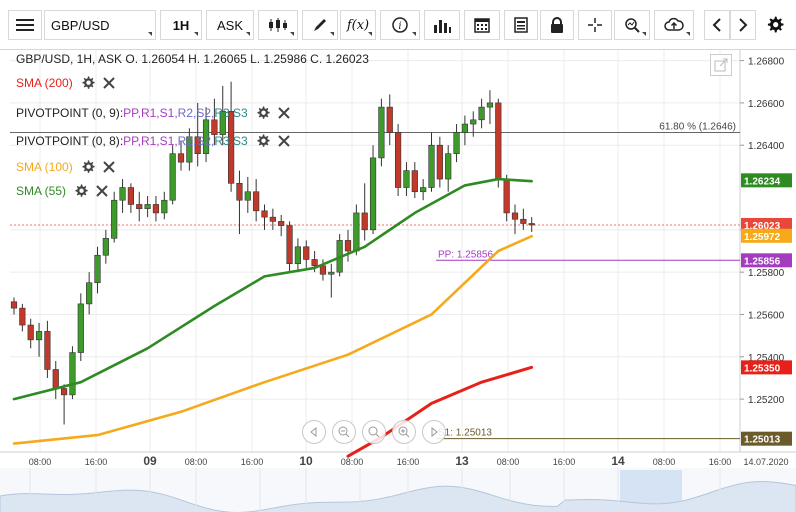 The height and width of the screenshot is (512, 796). I want to click on settings-button, so click(775, 25).